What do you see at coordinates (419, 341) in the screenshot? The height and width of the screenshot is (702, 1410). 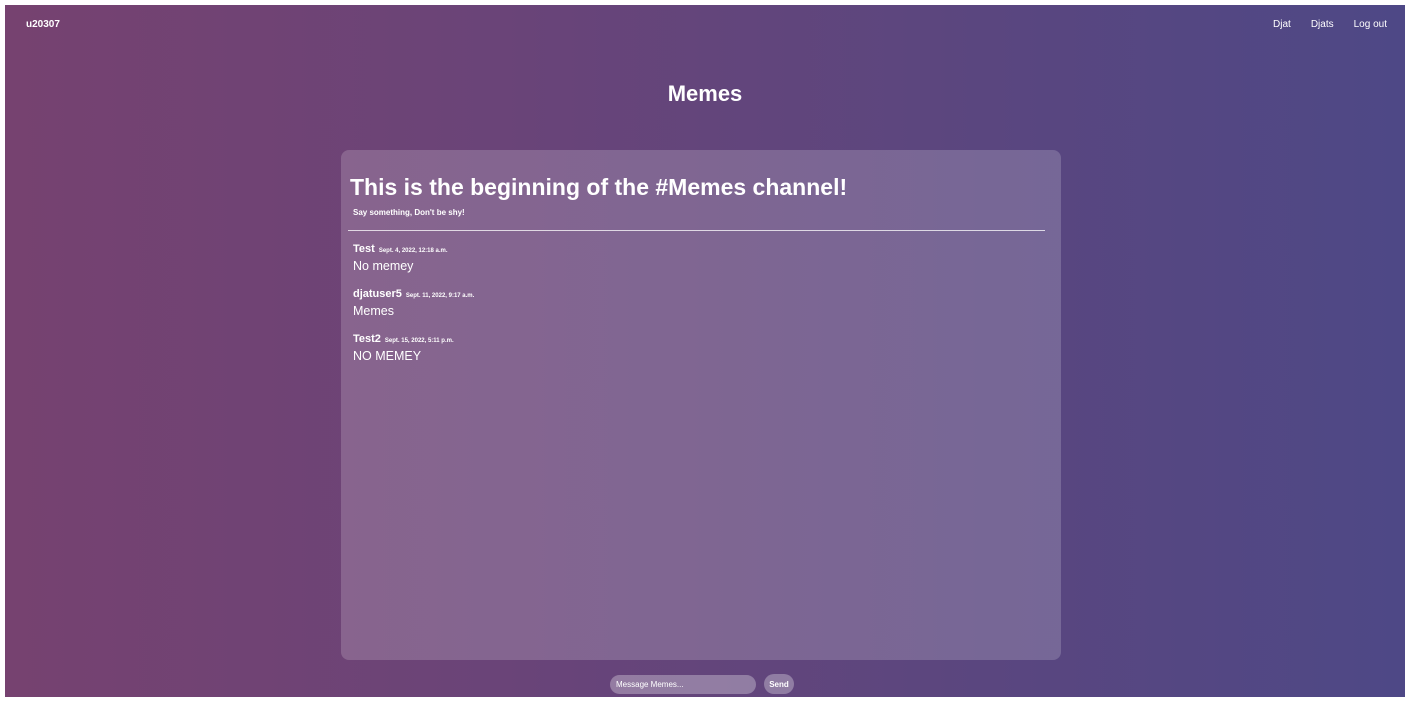 I see `message-timestamp: Sept. 15, 2022, 5:11 p.m.` at bounding box center [419, 341].